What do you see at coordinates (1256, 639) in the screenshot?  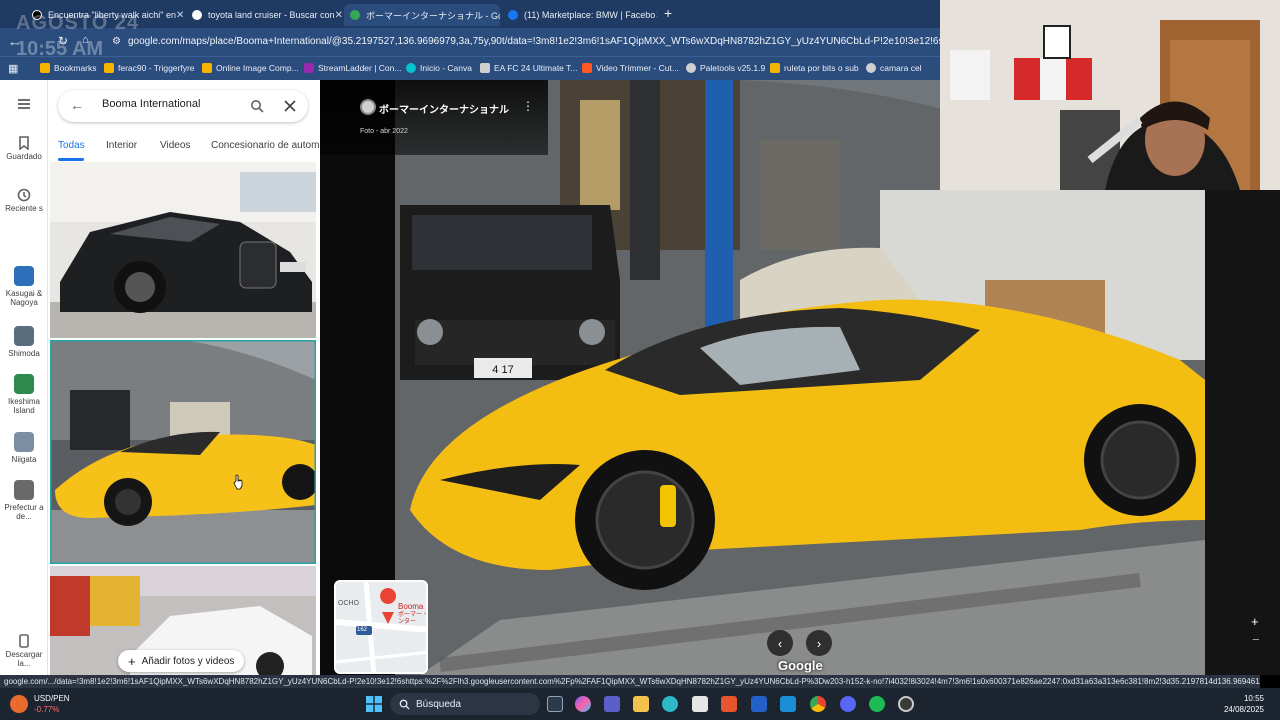 I see `zoom-out-button: −` at bounding box center [1256, 639].